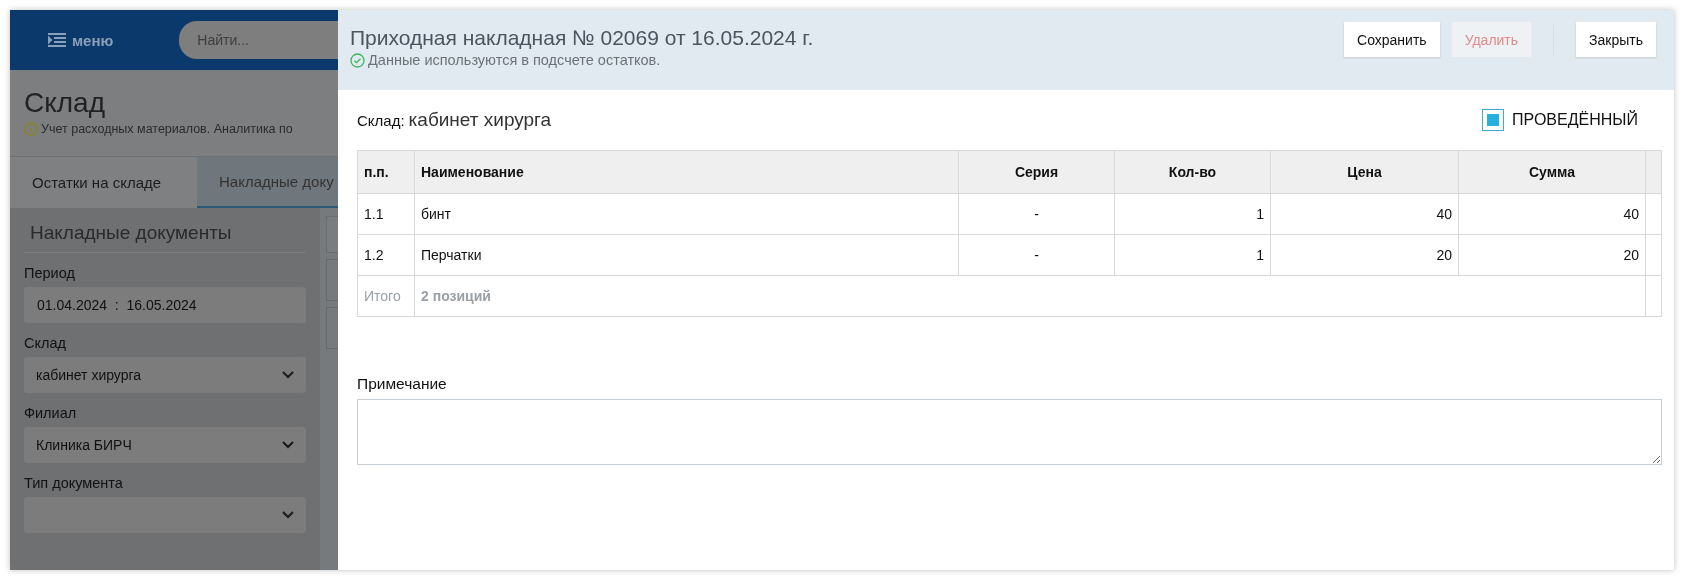 The image size is (1684, 580). Describe the element at coordinates (686, 172) in the screenshot. I see `column-header: Наименование` at that location.